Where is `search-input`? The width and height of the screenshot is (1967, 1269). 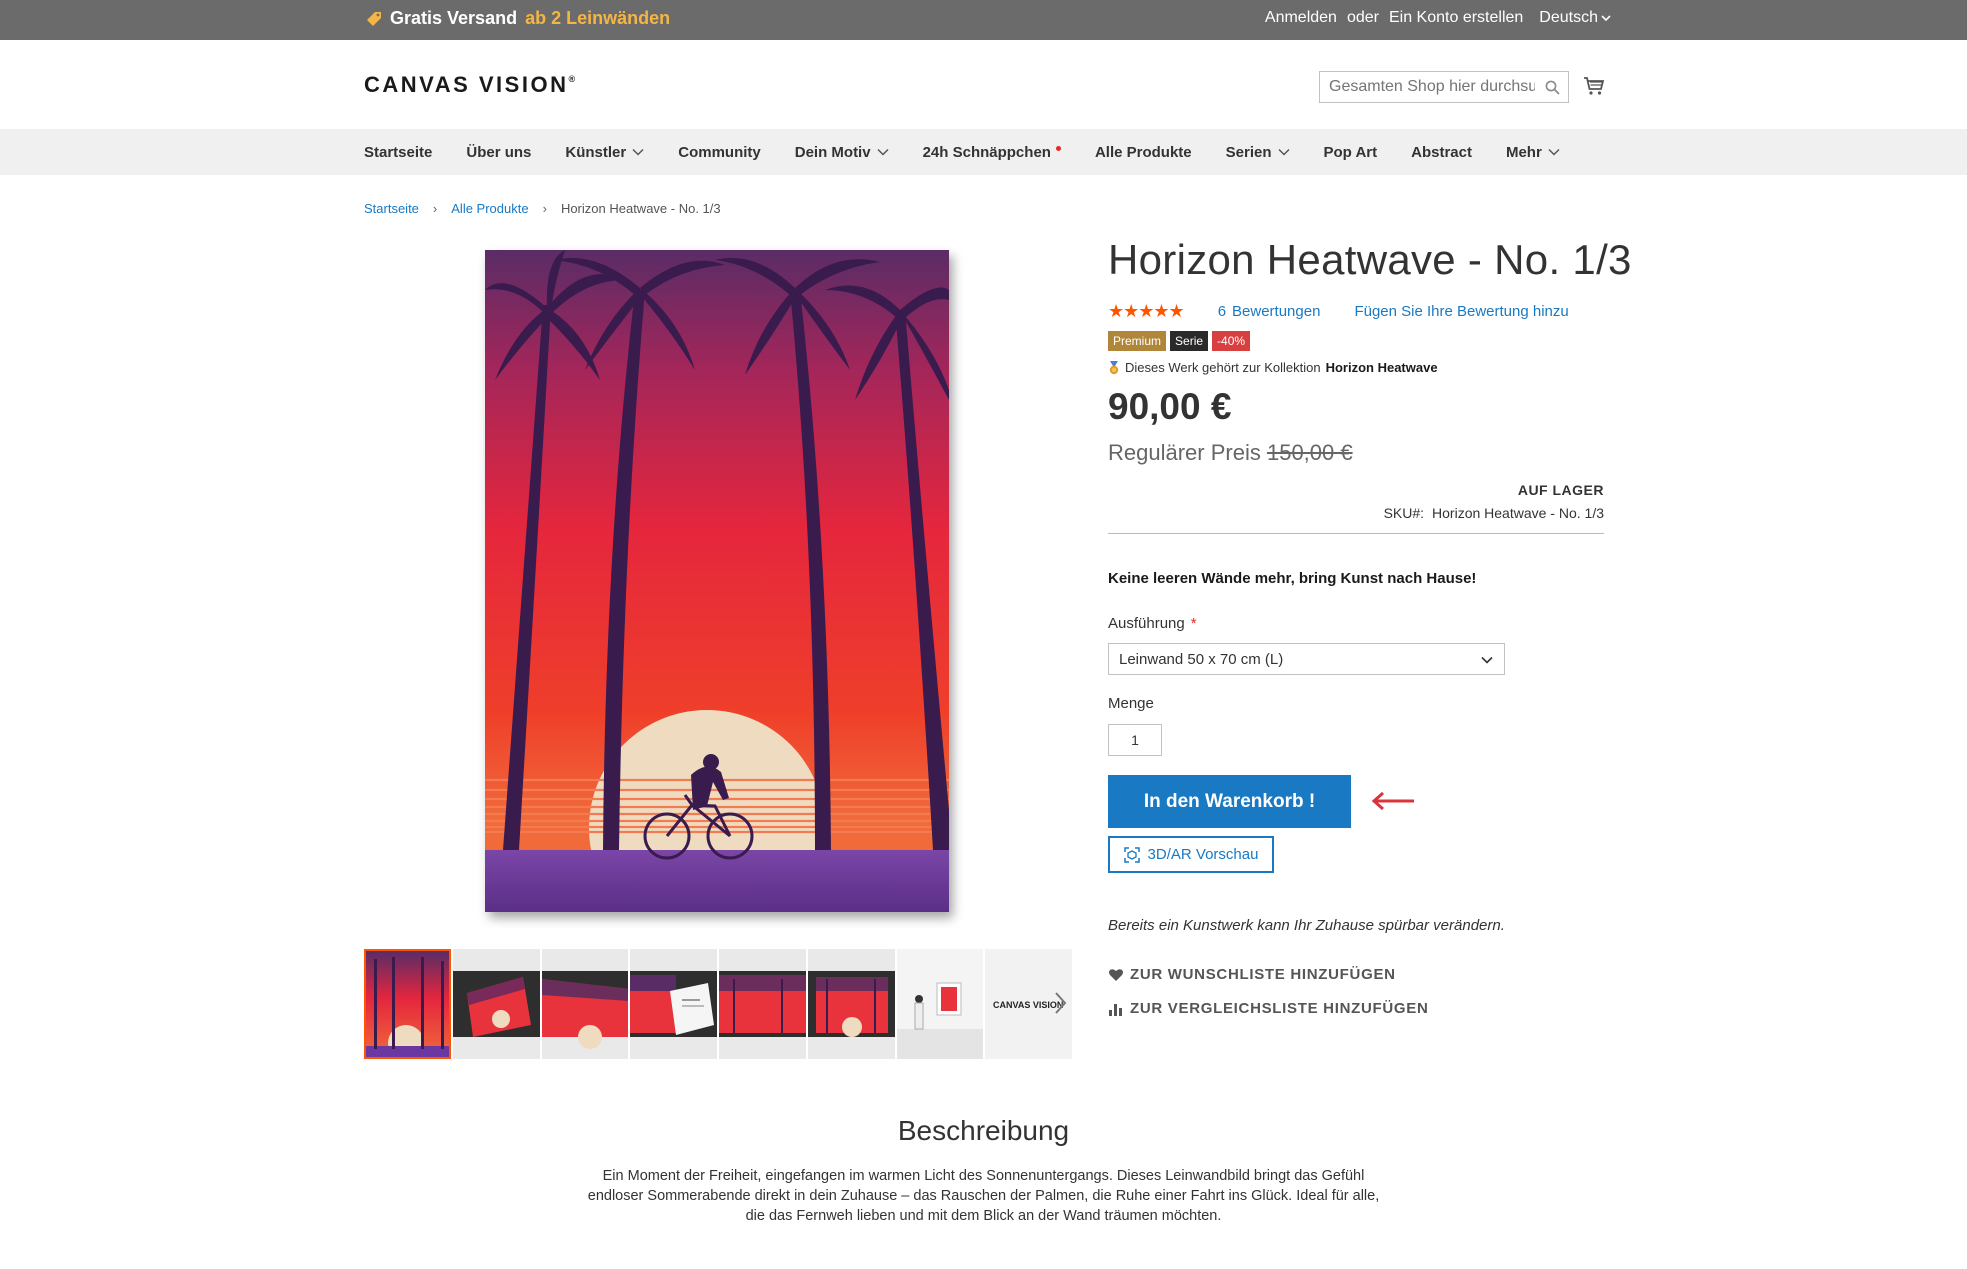 search-input is located at coordinates (1427, 87).